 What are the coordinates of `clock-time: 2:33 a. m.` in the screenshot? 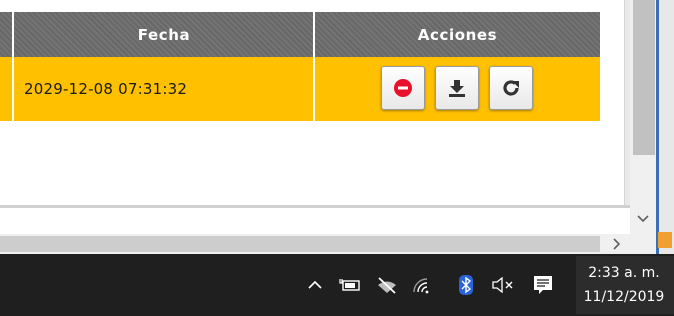 It's located at (624, 273).